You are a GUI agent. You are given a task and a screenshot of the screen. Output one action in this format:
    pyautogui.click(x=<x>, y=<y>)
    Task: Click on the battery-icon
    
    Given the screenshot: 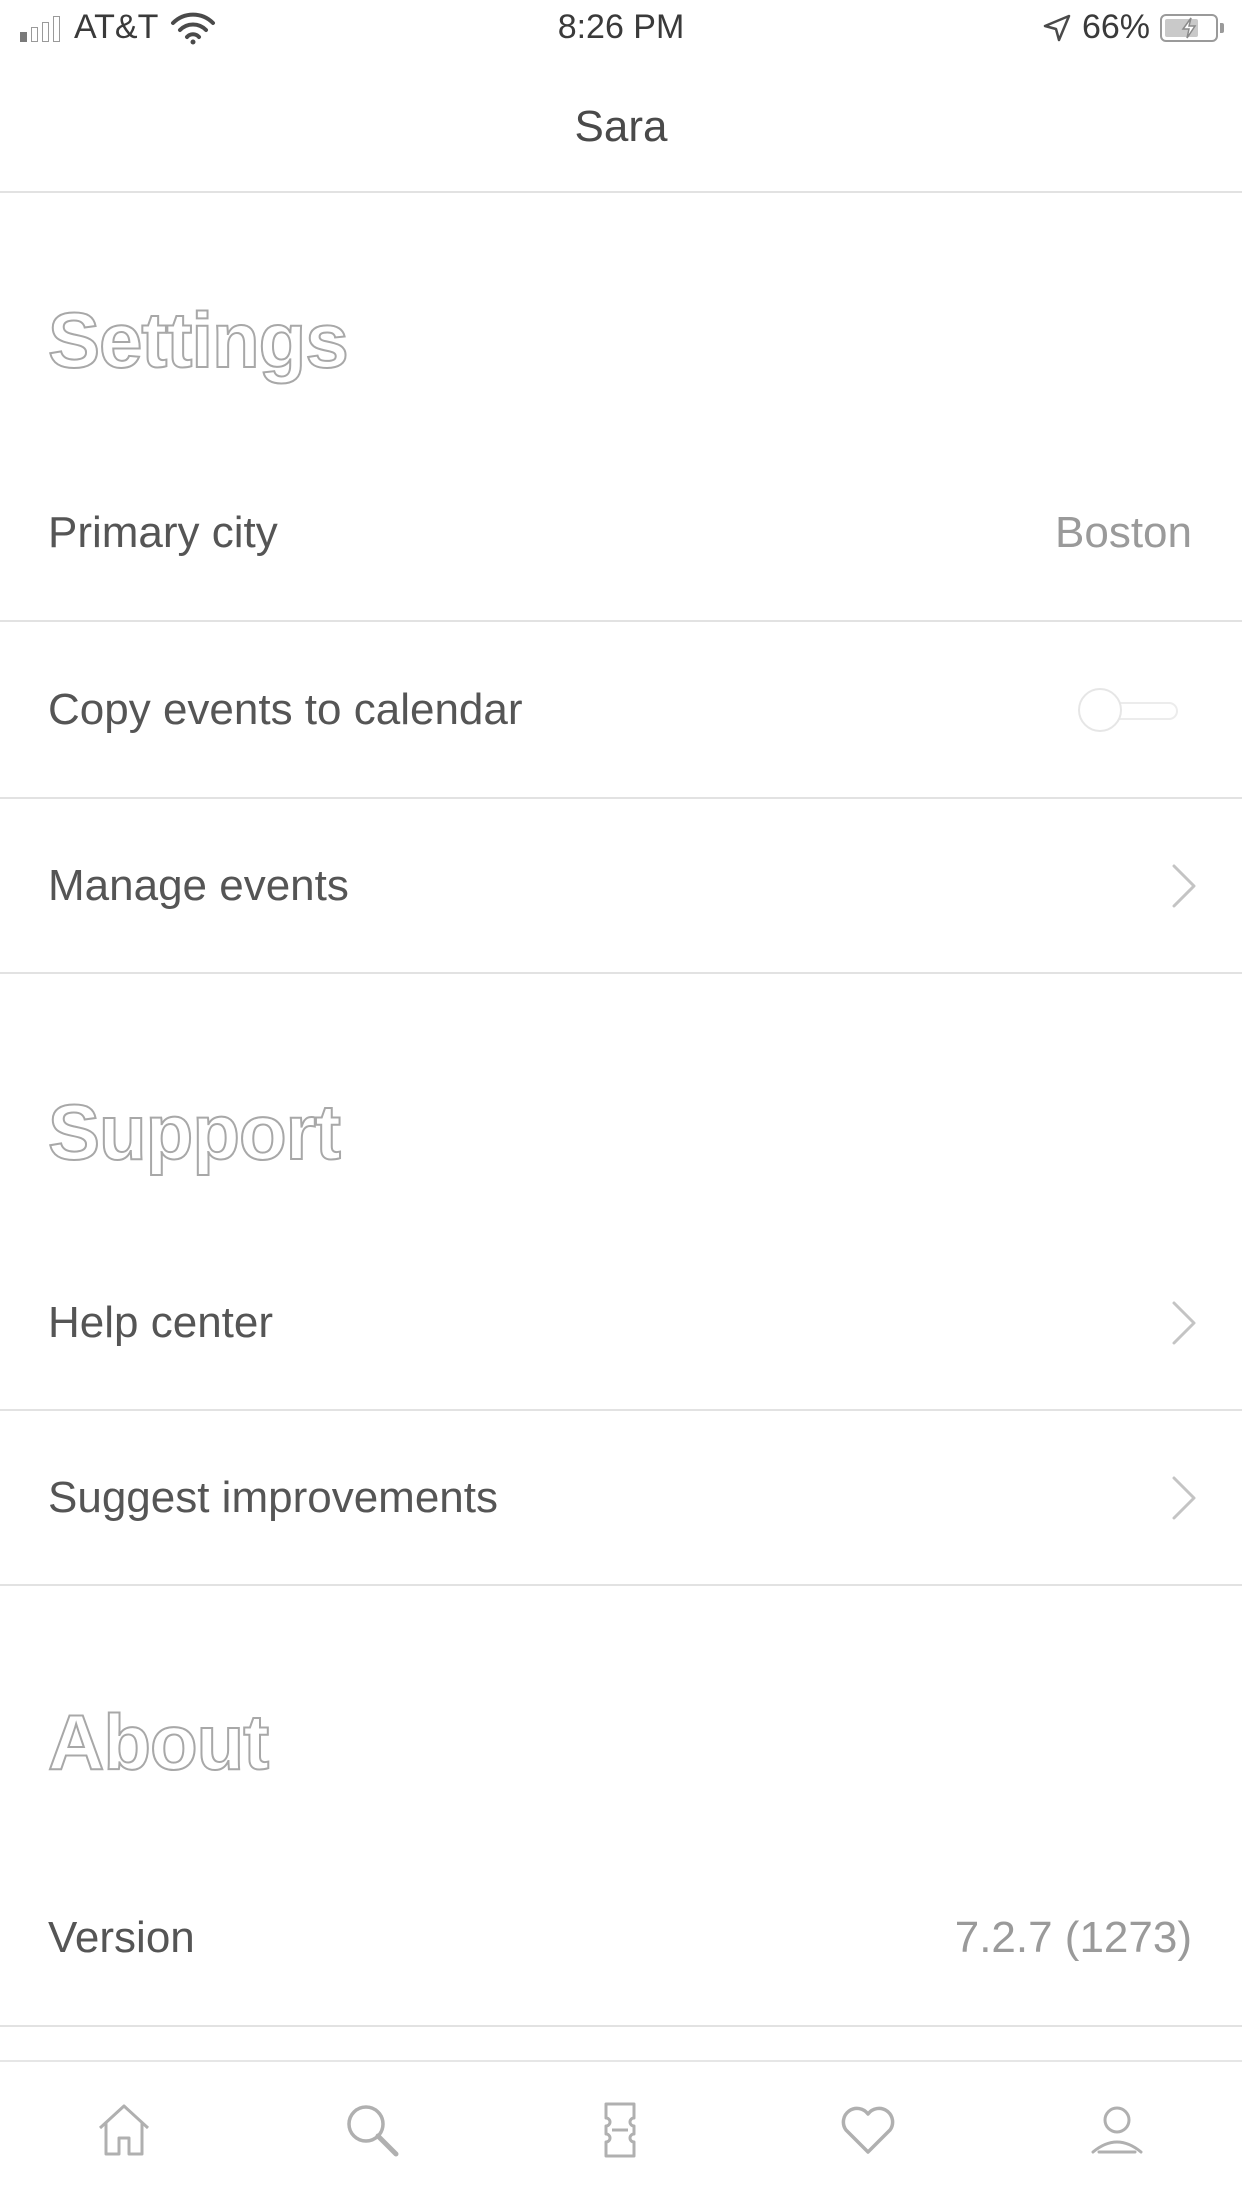 What is the action you would take?
    pyautogui.click(x=1192, y=27)
    